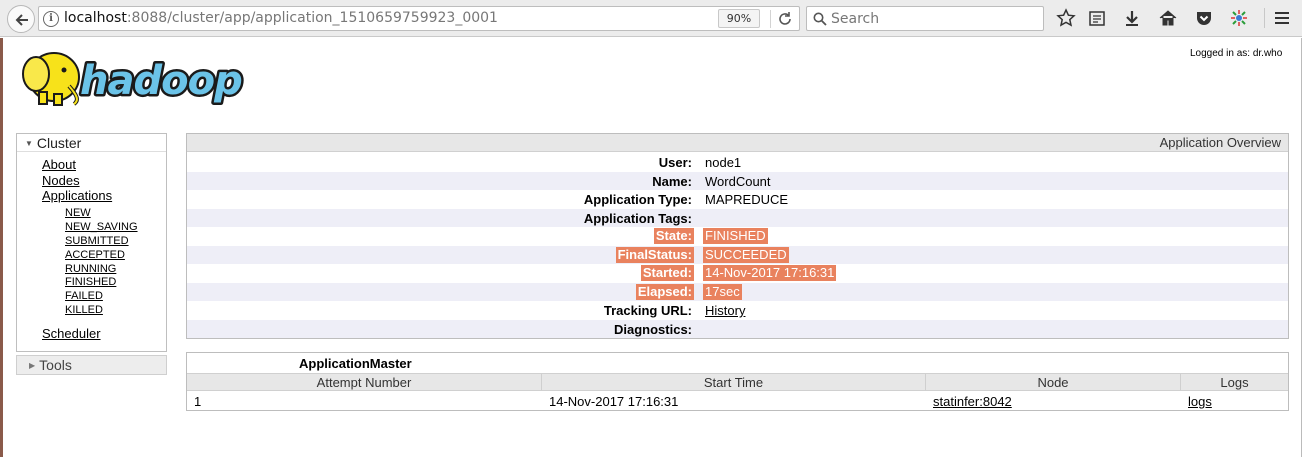 Image resolution: width=1302 pixels, height=457 pixels. I want to click on search-input, so click(933, 18).